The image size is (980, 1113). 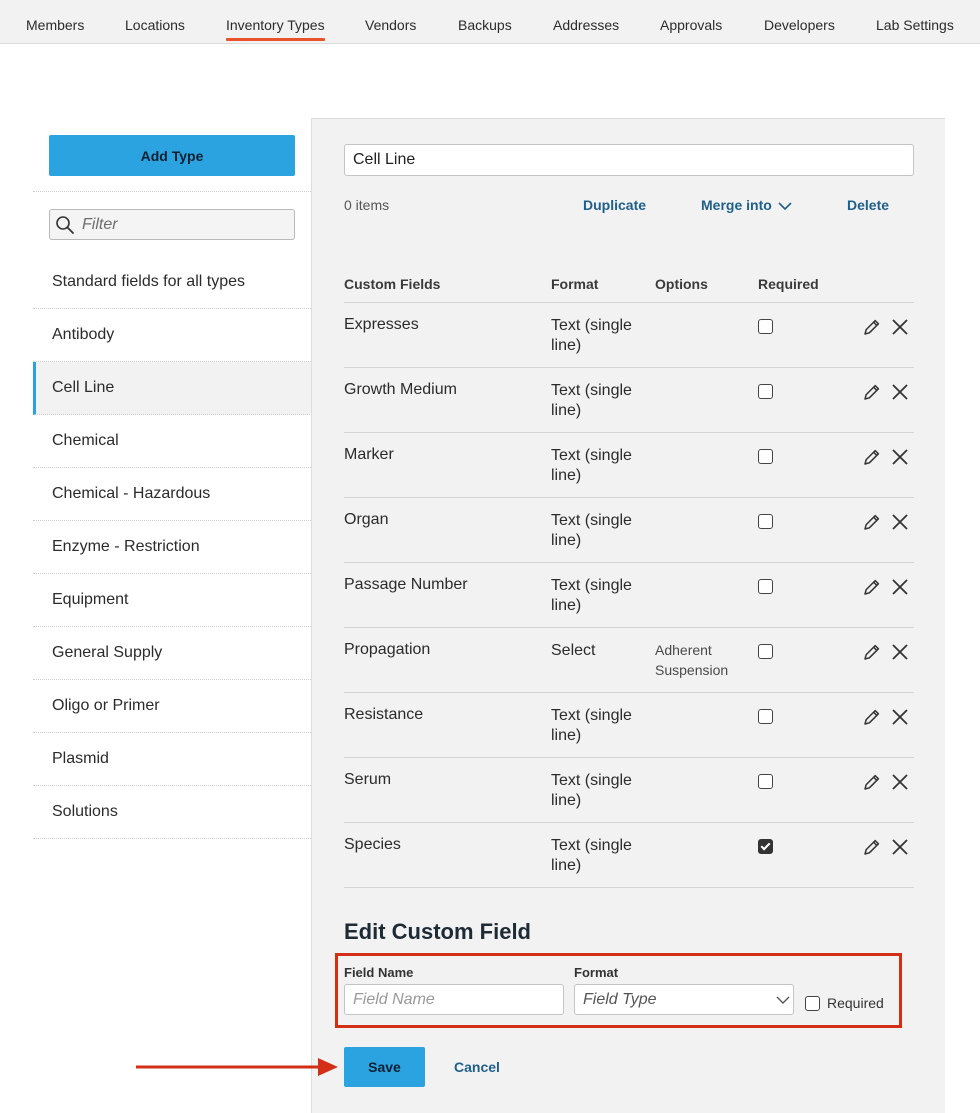 What do you see at coordinates (575, 284) in the screenshot?
I see `col-header-format: Format` at bounding box center [575, 284].